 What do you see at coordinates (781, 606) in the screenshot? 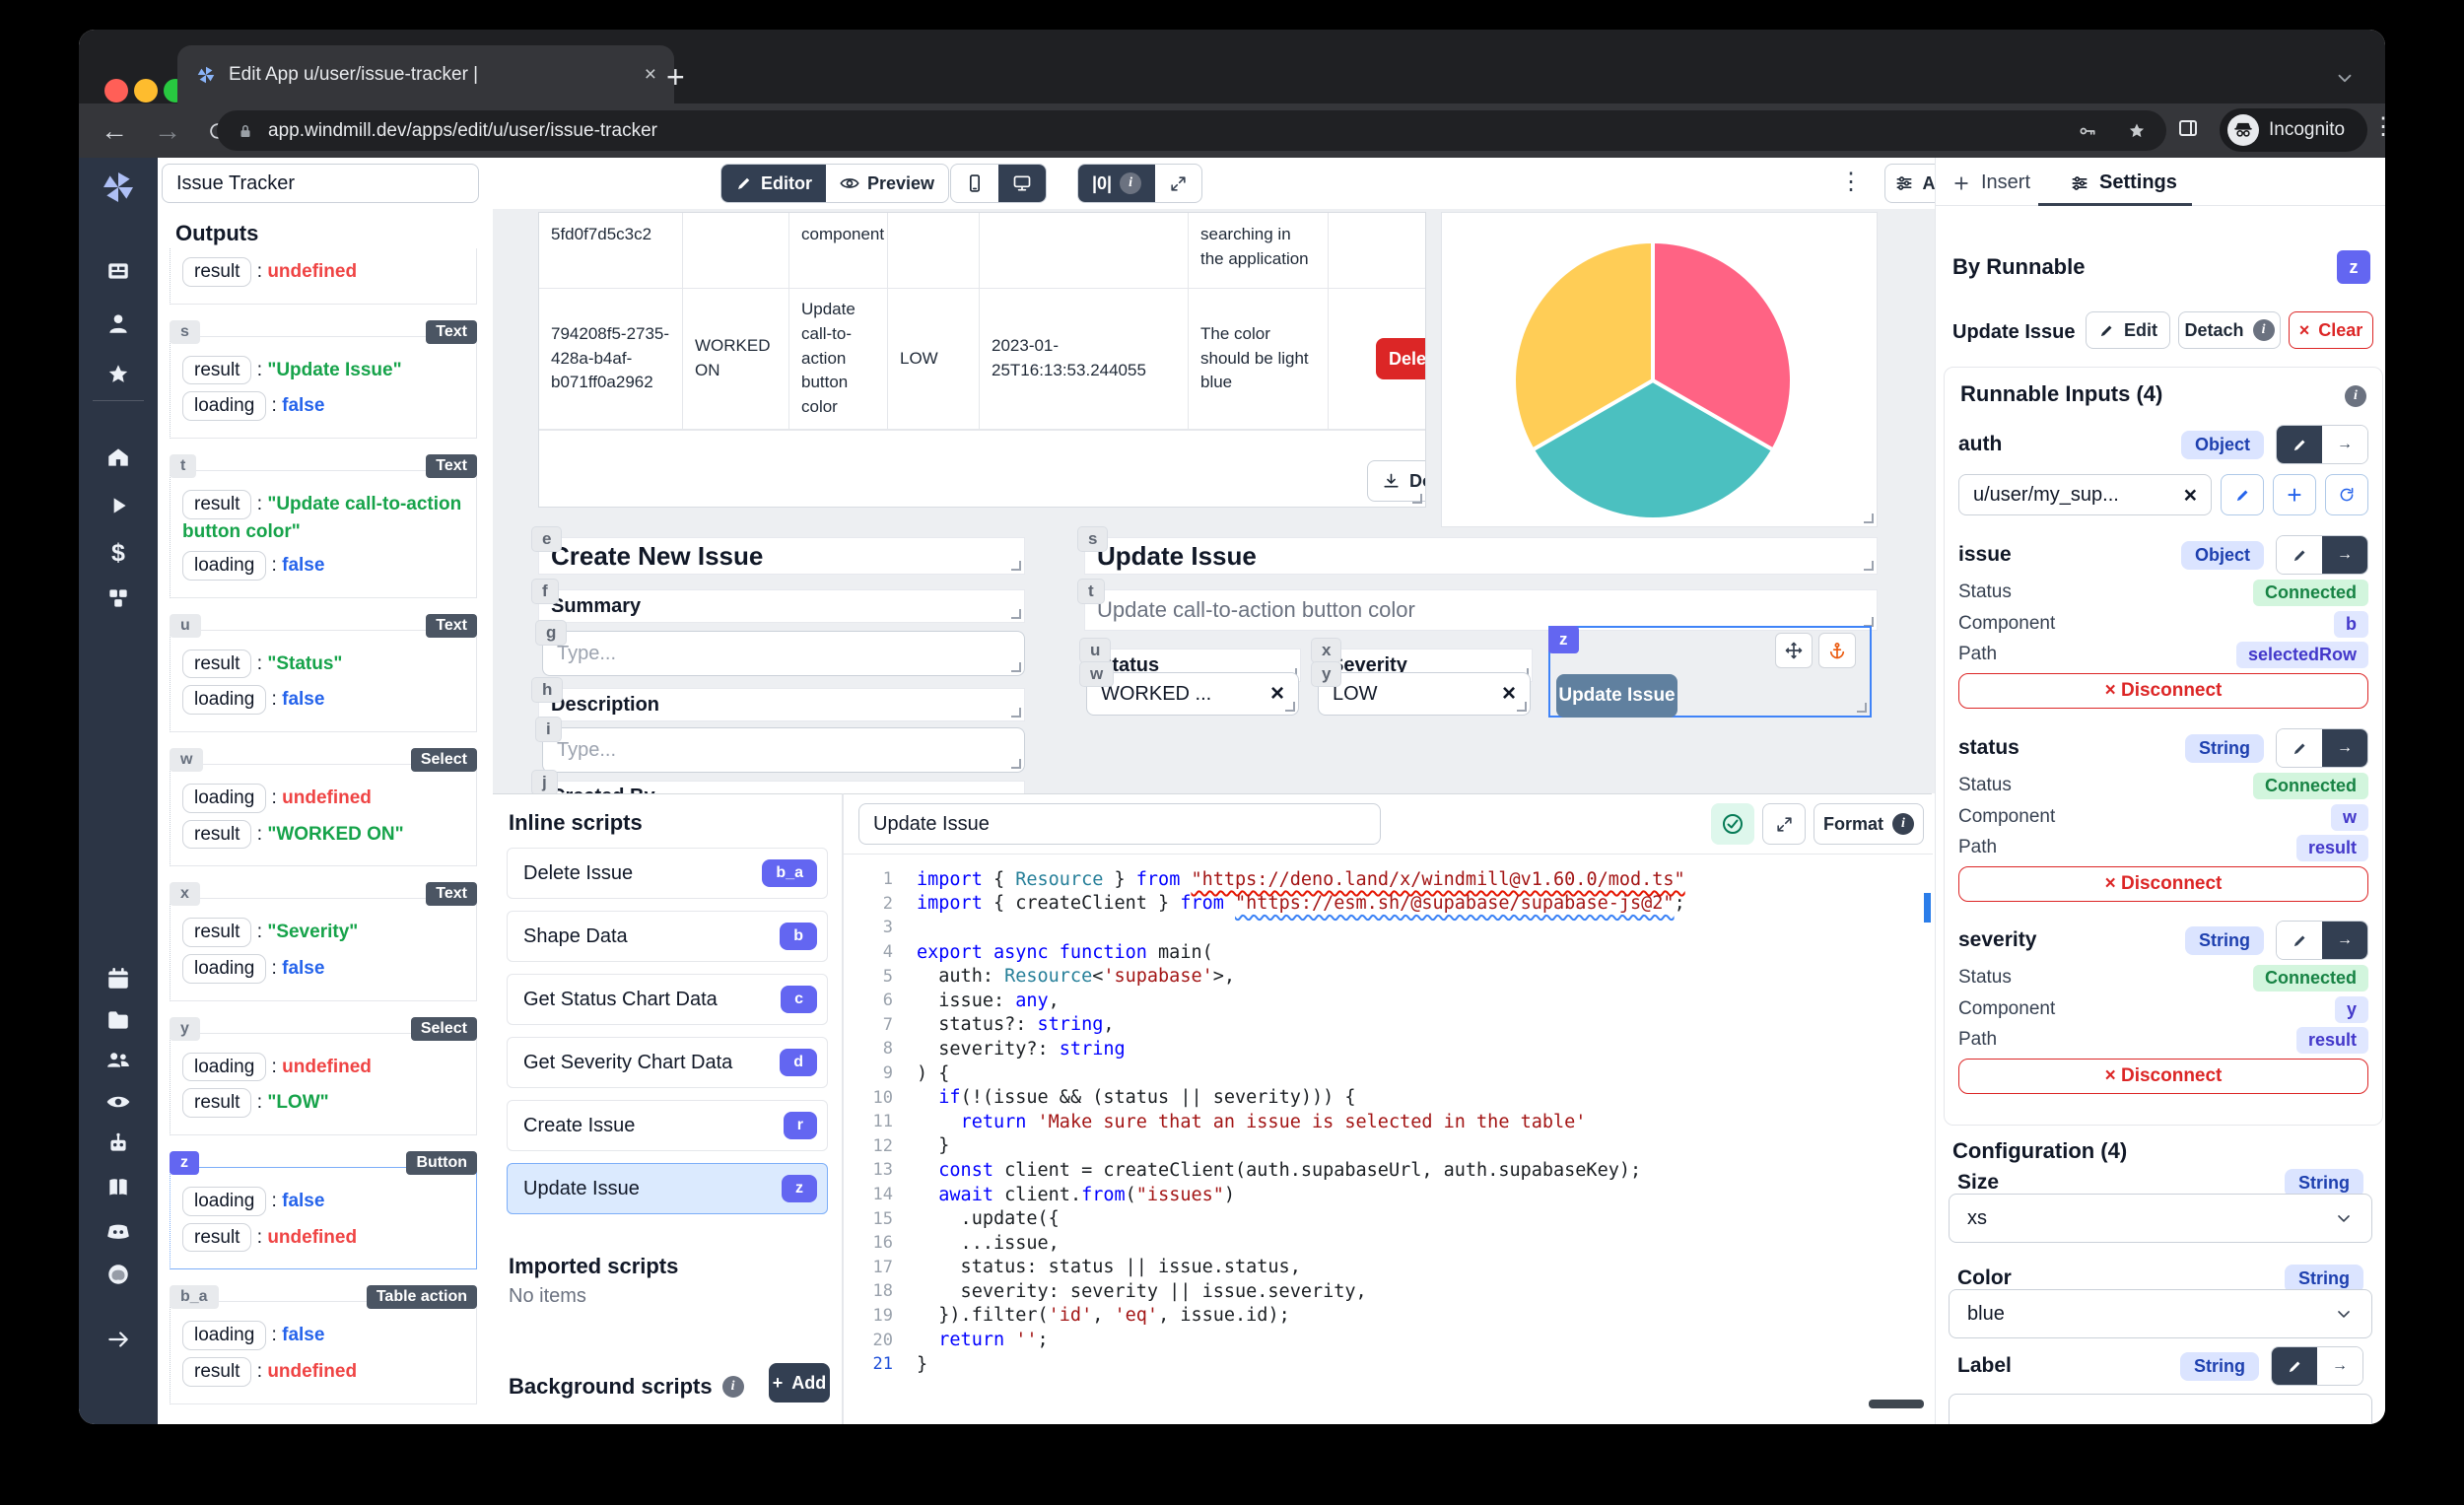
I see `summary-label: Summary` at bounding box center [781, 606].